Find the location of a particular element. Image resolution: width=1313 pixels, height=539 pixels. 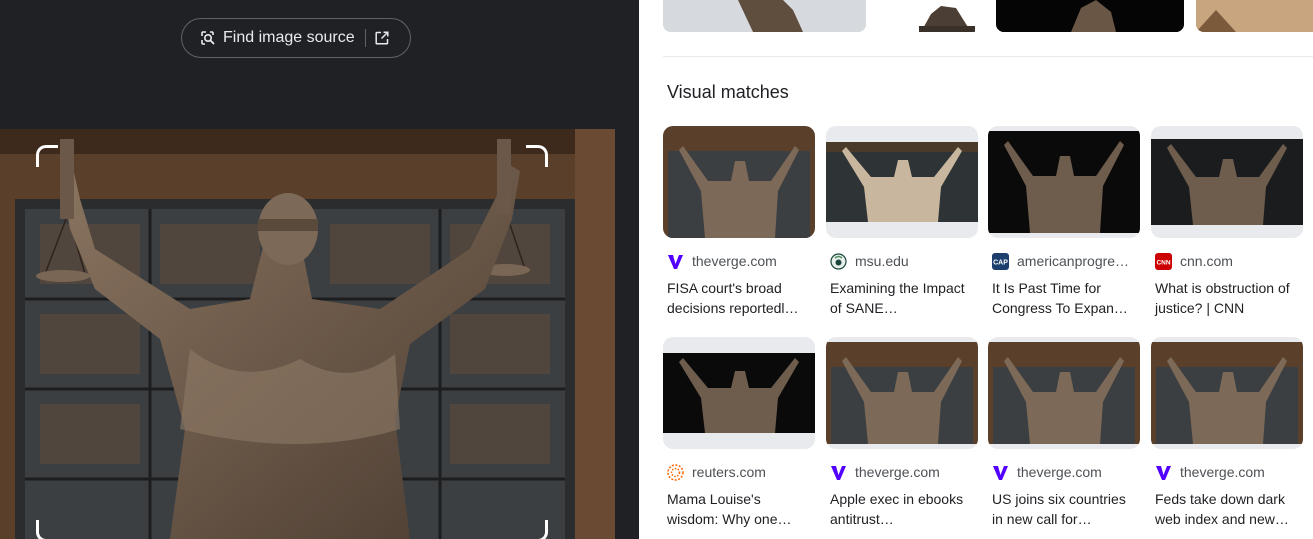

open-in-new-icon is located at coordinates (382, 38).